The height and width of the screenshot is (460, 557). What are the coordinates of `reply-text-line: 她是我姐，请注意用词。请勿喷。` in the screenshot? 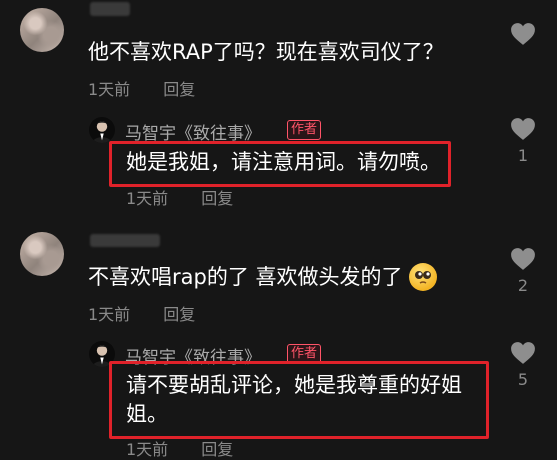 It's located at (283, 162).